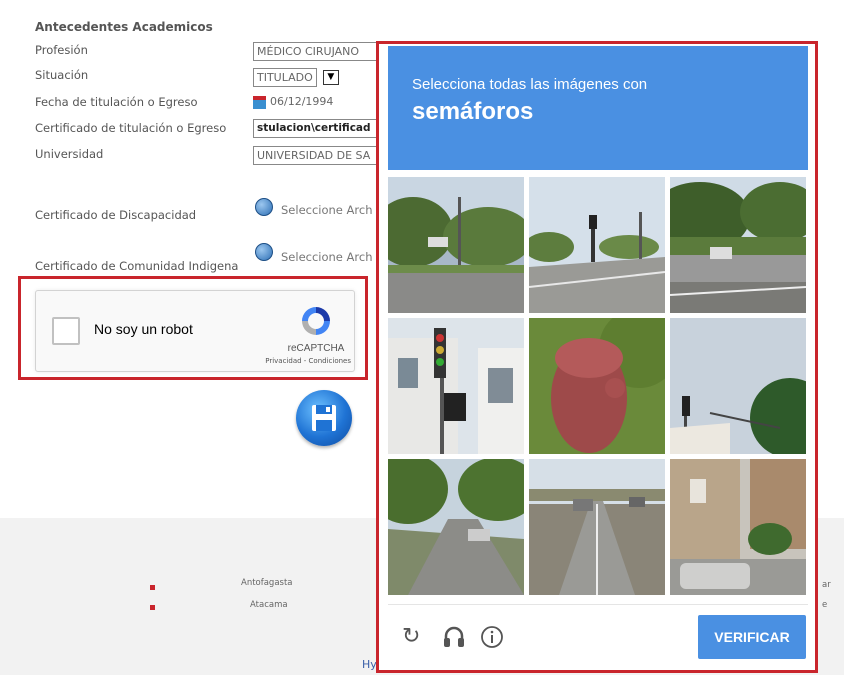 Image resolution: width=844 pixels, height=675 pixels. Describe the element at coordinates (143, 329) in the screenshot. I see `recaptcha-label: No soy un robot` at that location.